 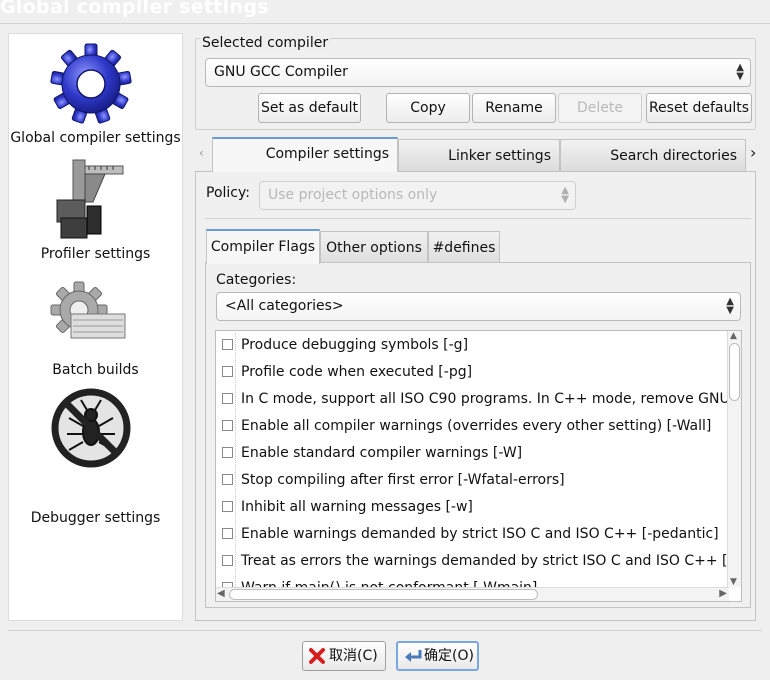 I want to click on sidebar-item-debugger: Debugger settings, so click(x=95, y=457).